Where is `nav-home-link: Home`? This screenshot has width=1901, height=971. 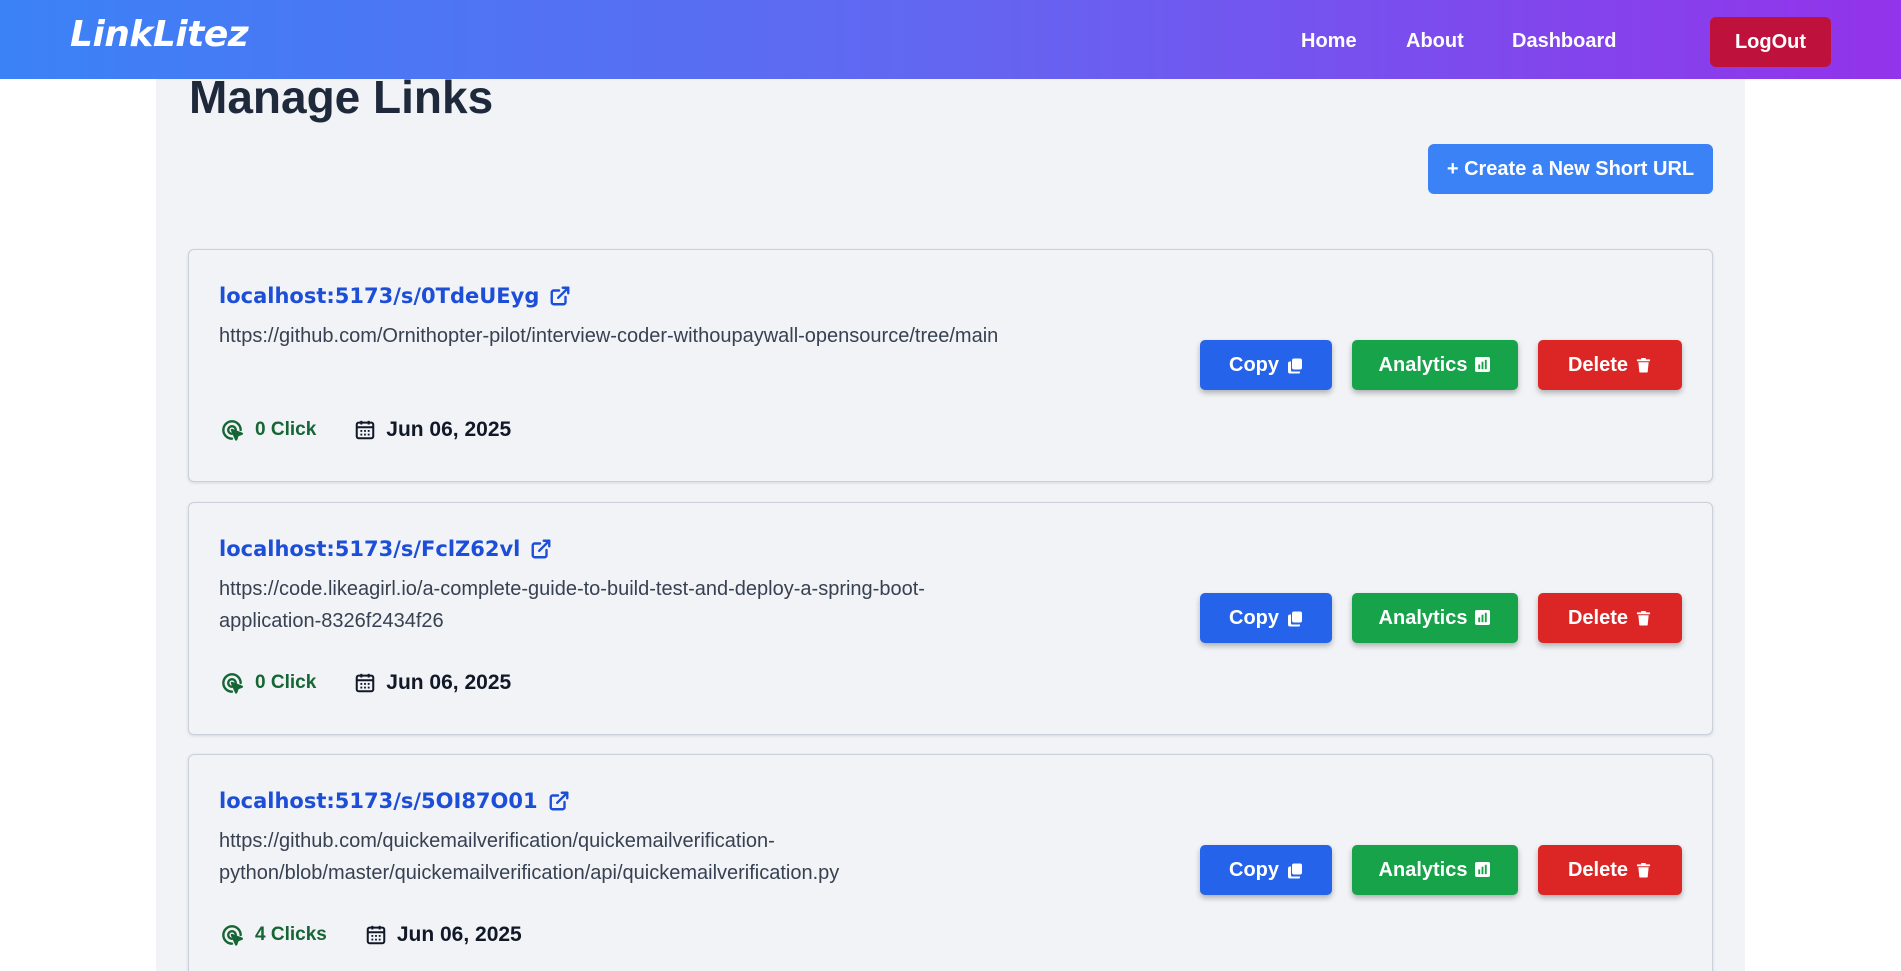 nav-home-link: Home is located at coordinates (1329, 41).